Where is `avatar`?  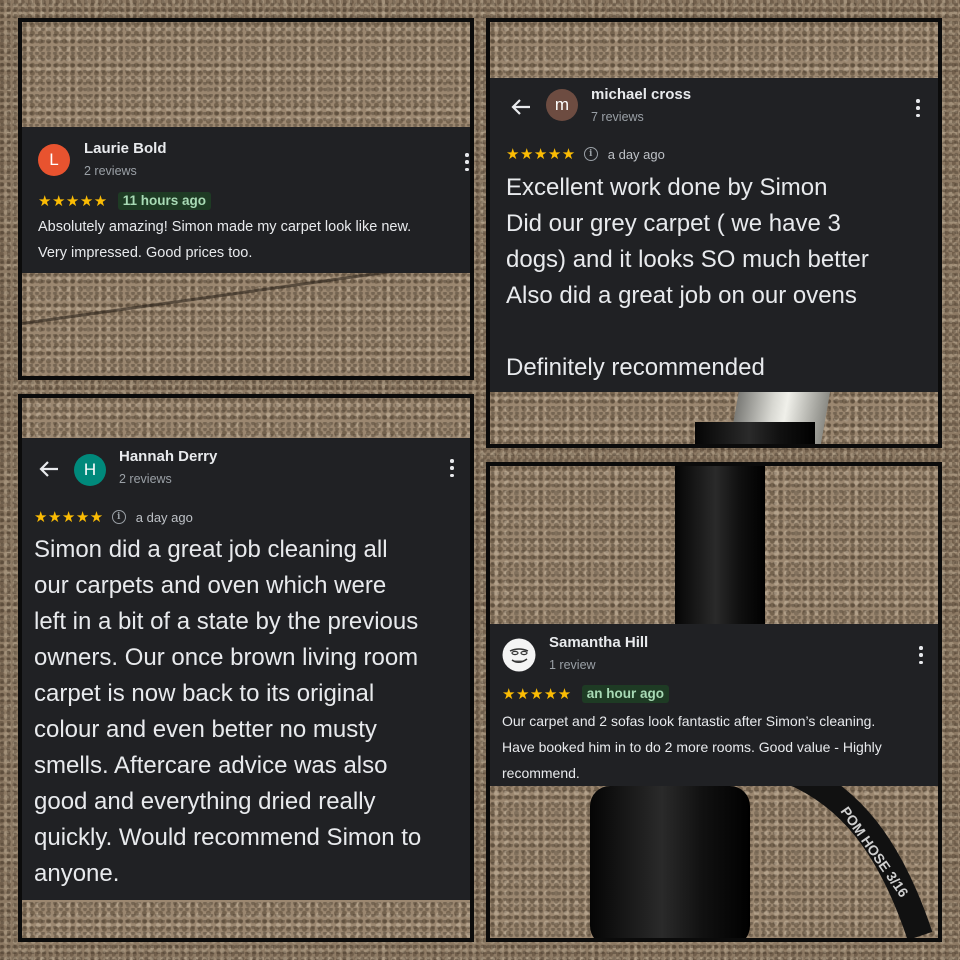
avatar is located at coordinates (519, 655).